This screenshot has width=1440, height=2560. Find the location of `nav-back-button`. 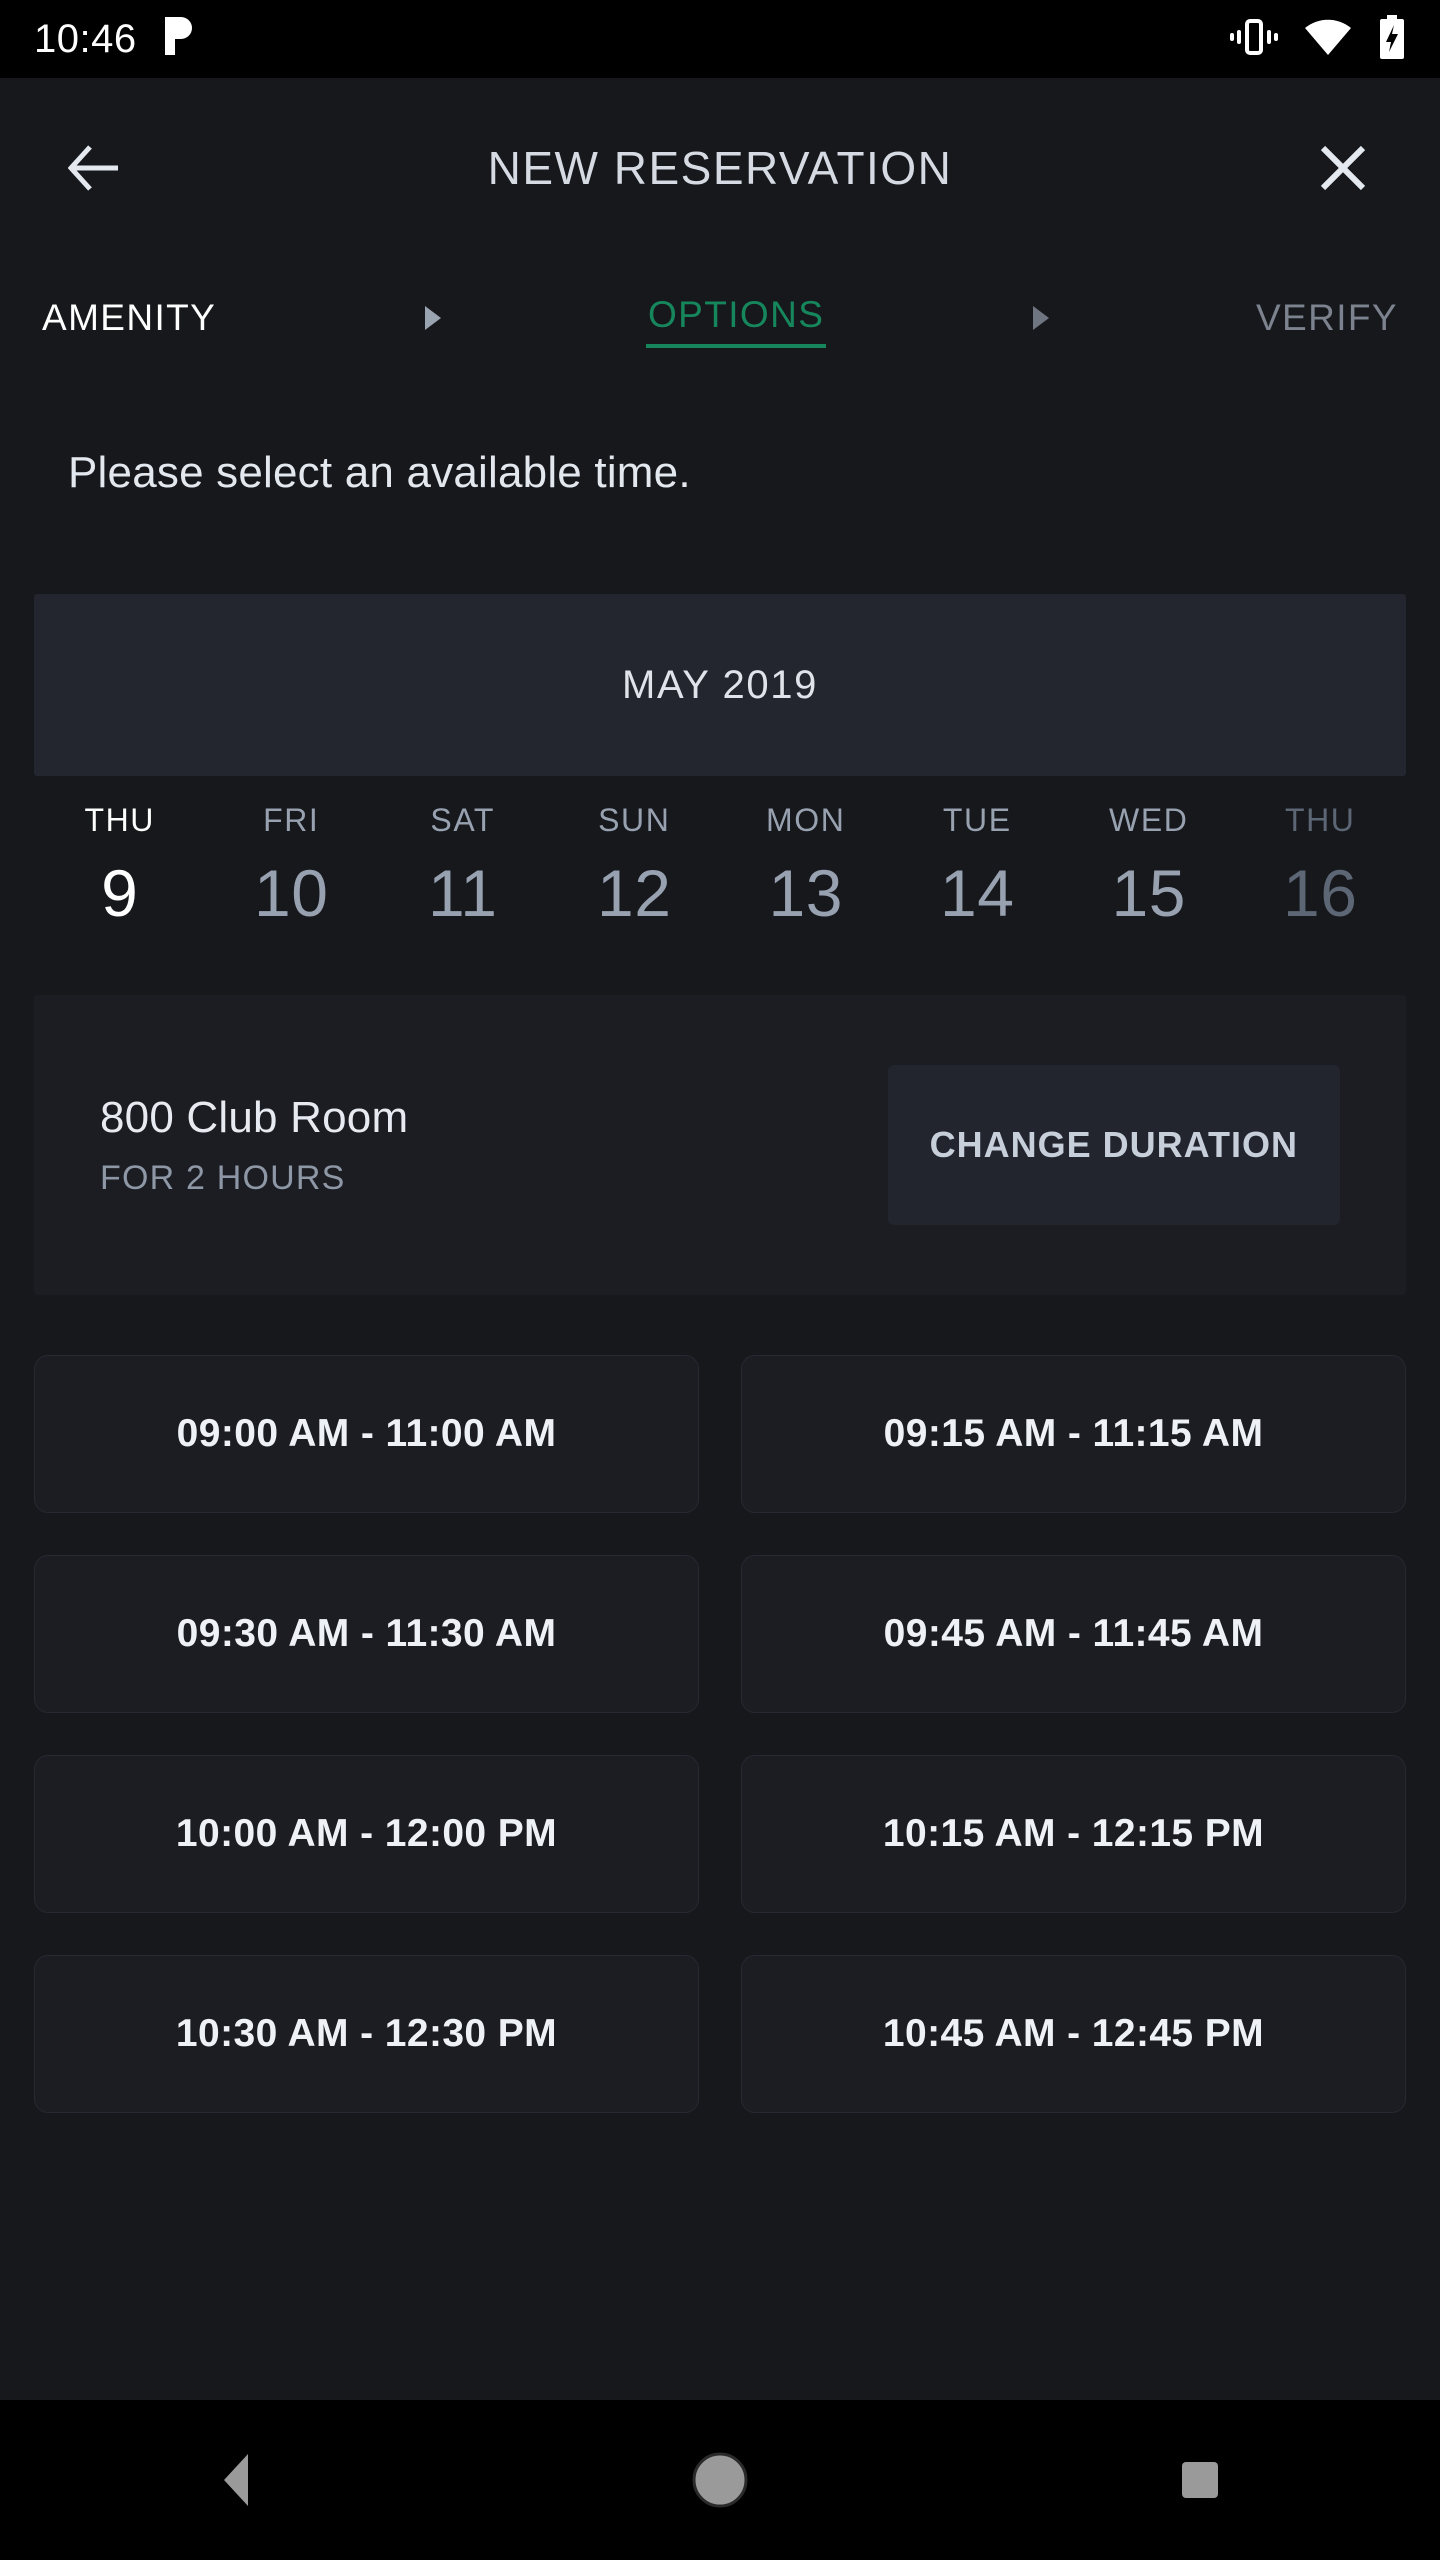

nav-back-button is located at coordinates (240, 2480).